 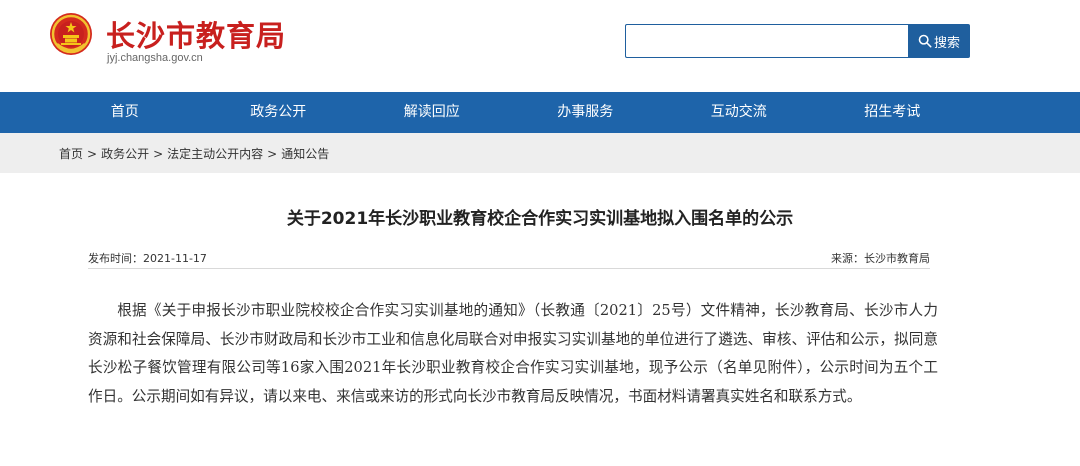 I want to click on meta-divider, so click(x=509, y=268).